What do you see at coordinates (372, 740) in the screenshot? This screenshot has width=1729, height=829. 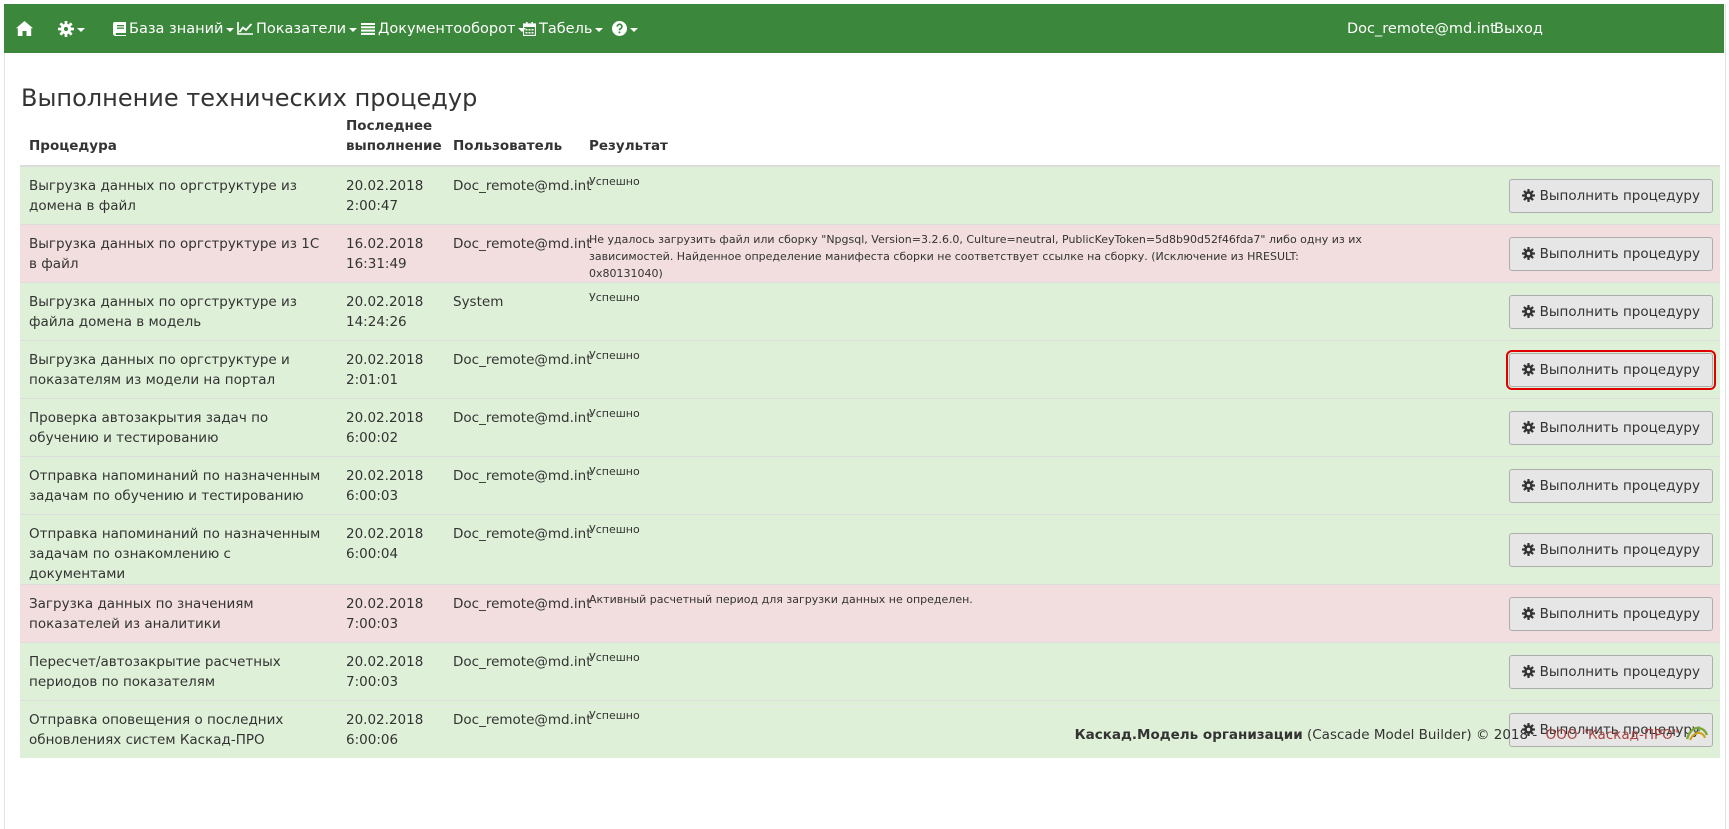 I see `last-run-time: 6:00:06` at bounding box center [372, 740].